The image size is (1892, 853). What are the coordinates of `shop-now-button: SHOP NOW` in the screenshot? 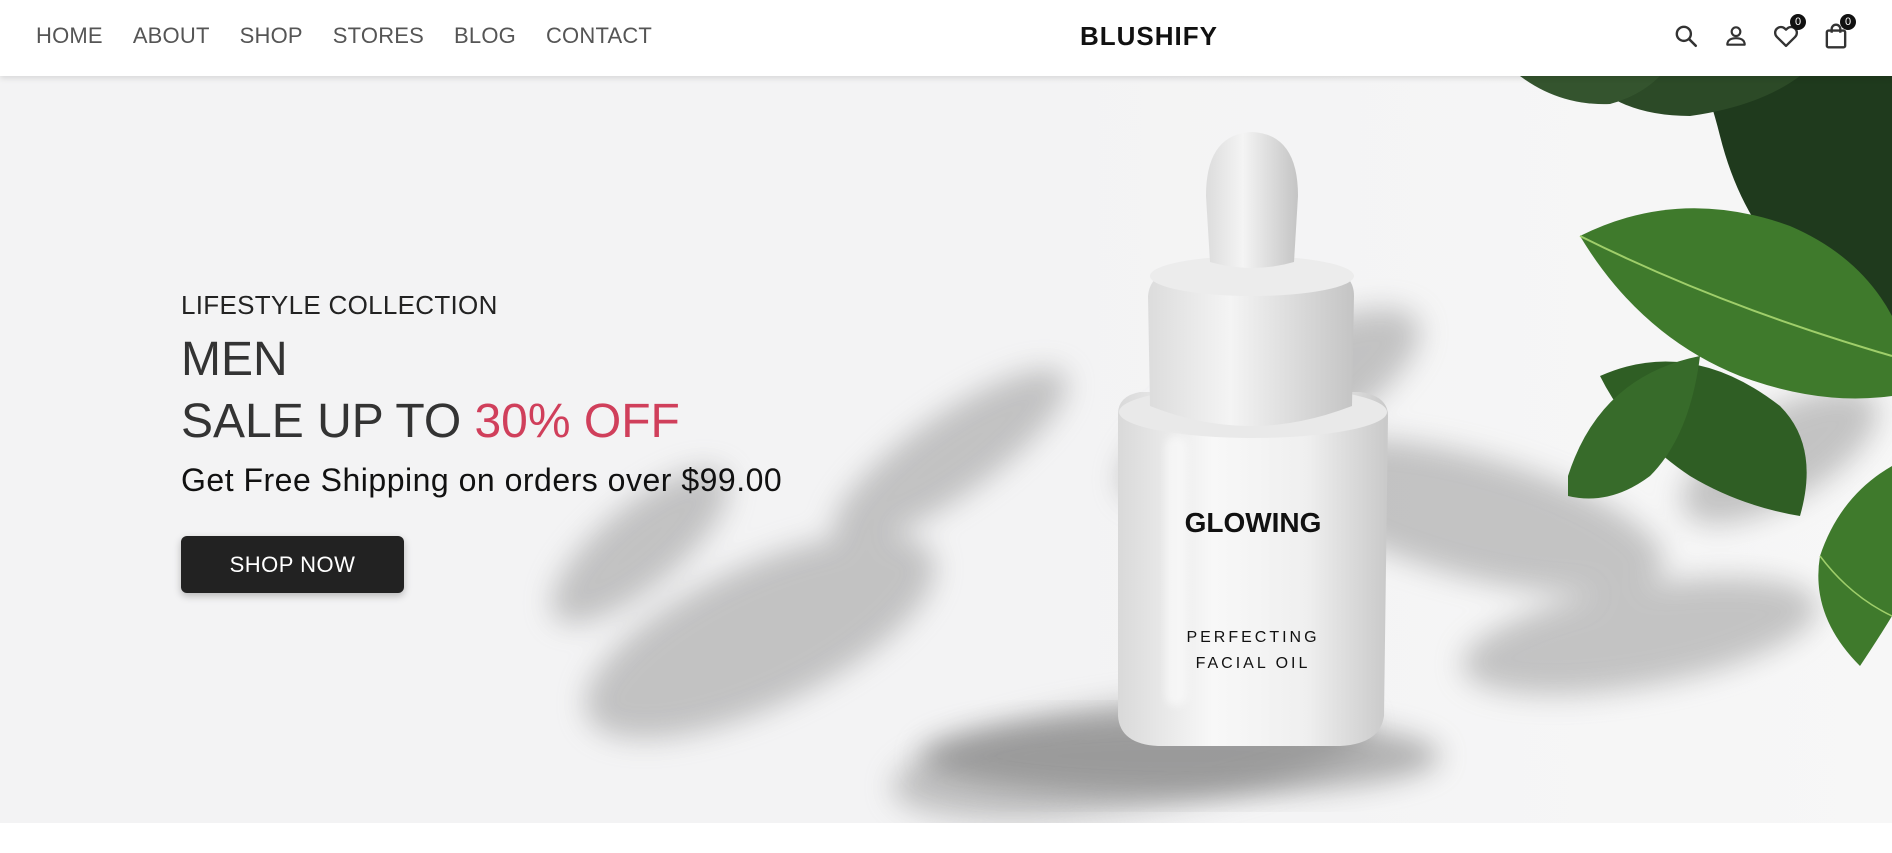 It's located at (292, 564).